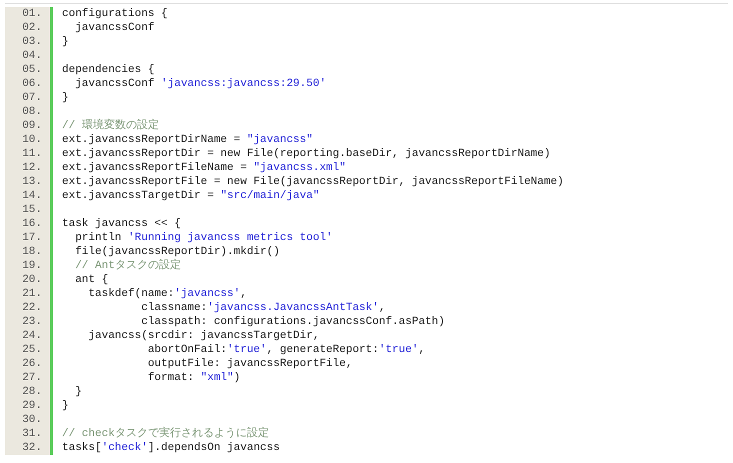 This screenshot has width=733, height=463. What do you see at coordinates (32, 42) in the screenshot?
I see `line-number: 03.` at bounding box center [32, 42].